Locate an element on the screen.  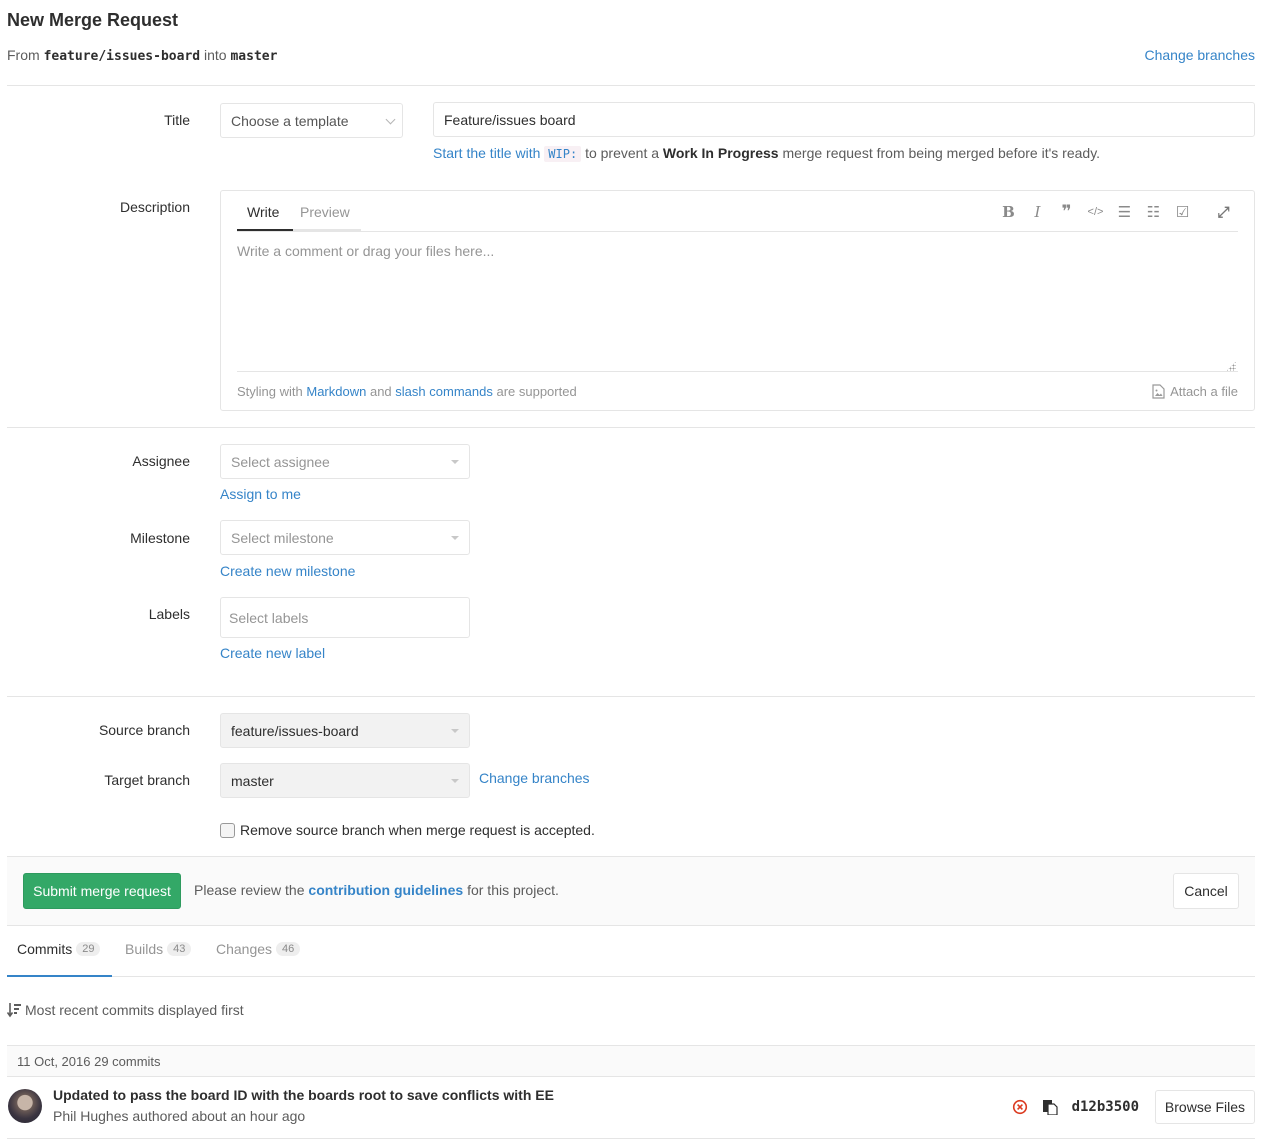
cancel-button: Cancel is located at coordinates (1206, 891).